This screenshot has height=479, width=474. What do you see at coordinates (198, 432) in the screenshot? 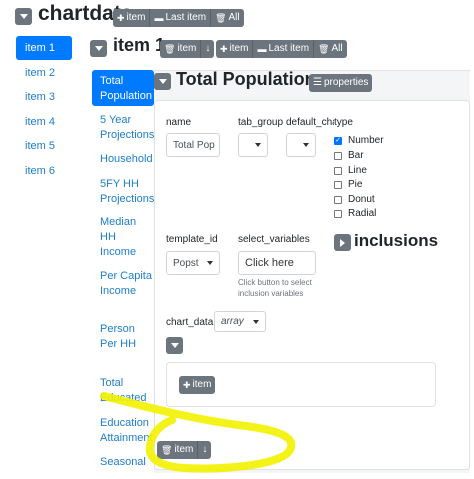
I see `highlight-annotation` at bounding box center [198, 432].